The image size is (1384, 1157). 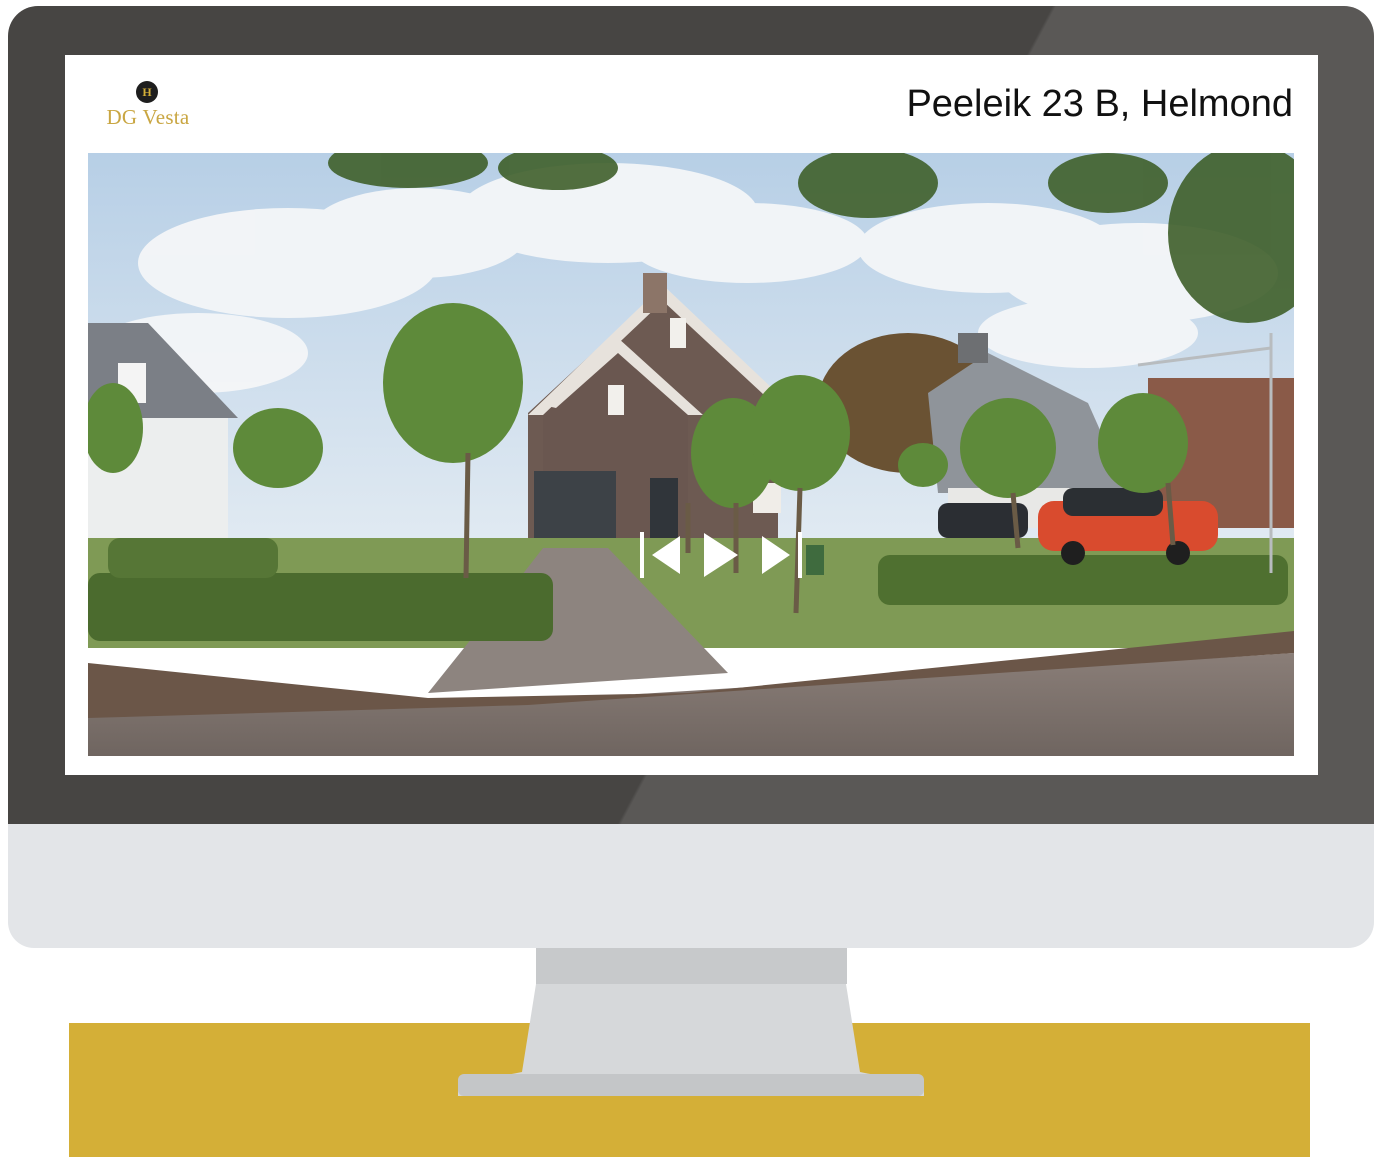 What do you see at coordinates (147, 92) in the screenshot?
I see `brand-monogram-icon: H` at bounding box center [147, 92].